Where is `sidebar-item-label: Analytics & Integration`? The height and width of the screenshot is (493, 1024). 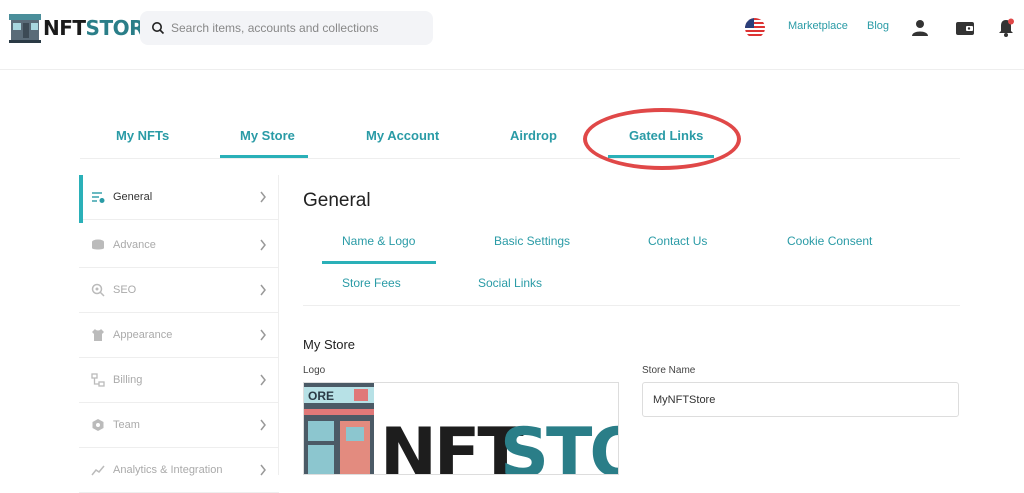 sidebar-item-label: Analytics & Integration is located at coordinates (168, 470).